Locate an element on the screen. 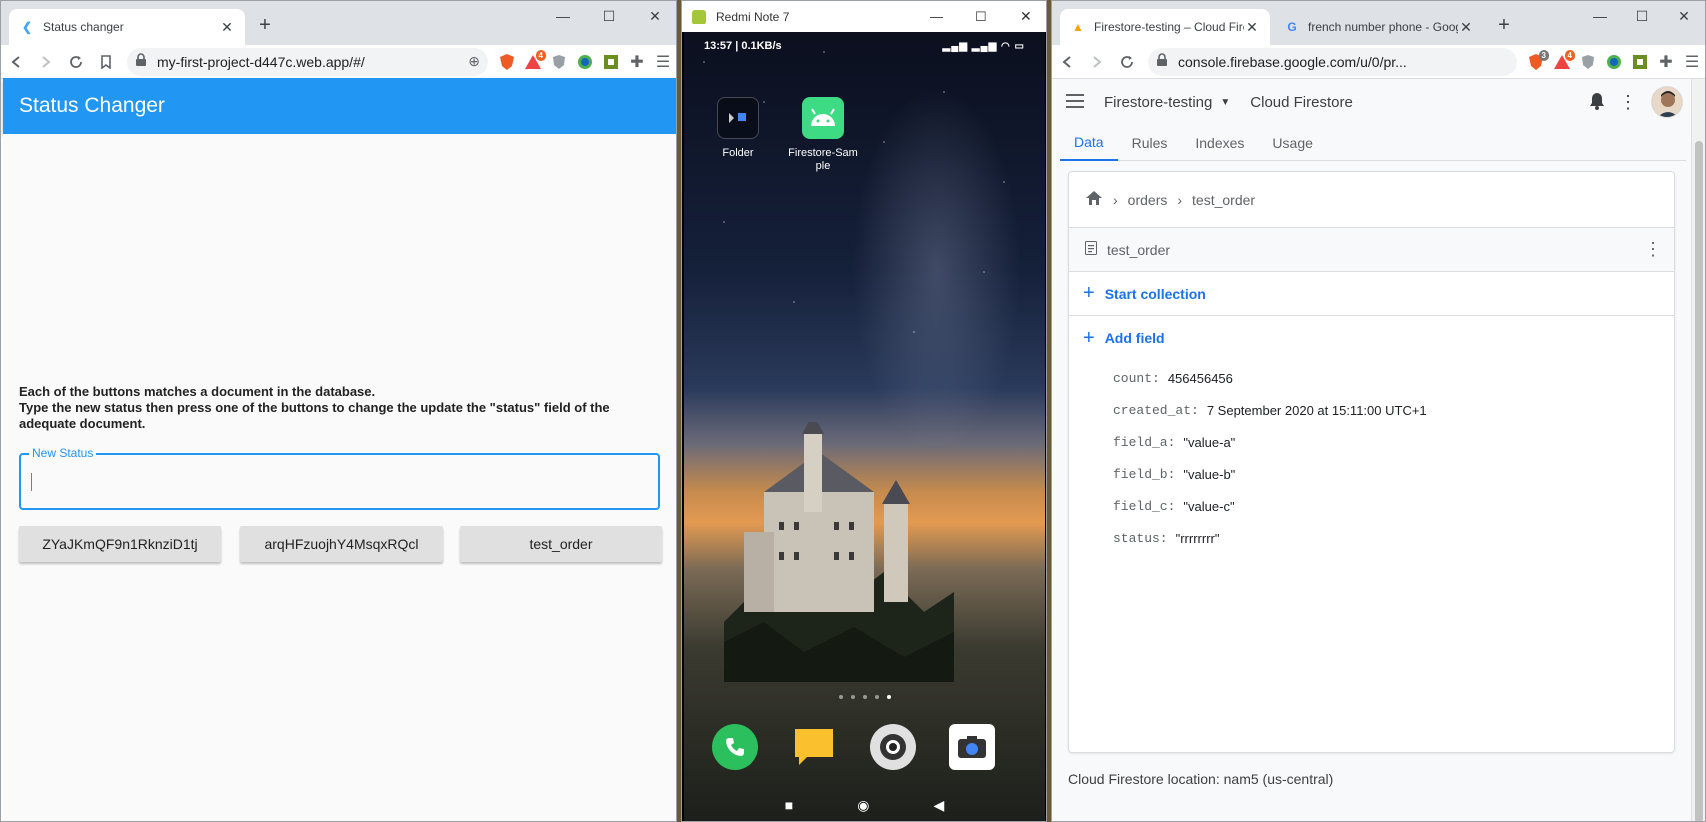 The width and height of the screenshot is (1706, 822). hamburger-menu-icon is located at coordinates (1076, 102).